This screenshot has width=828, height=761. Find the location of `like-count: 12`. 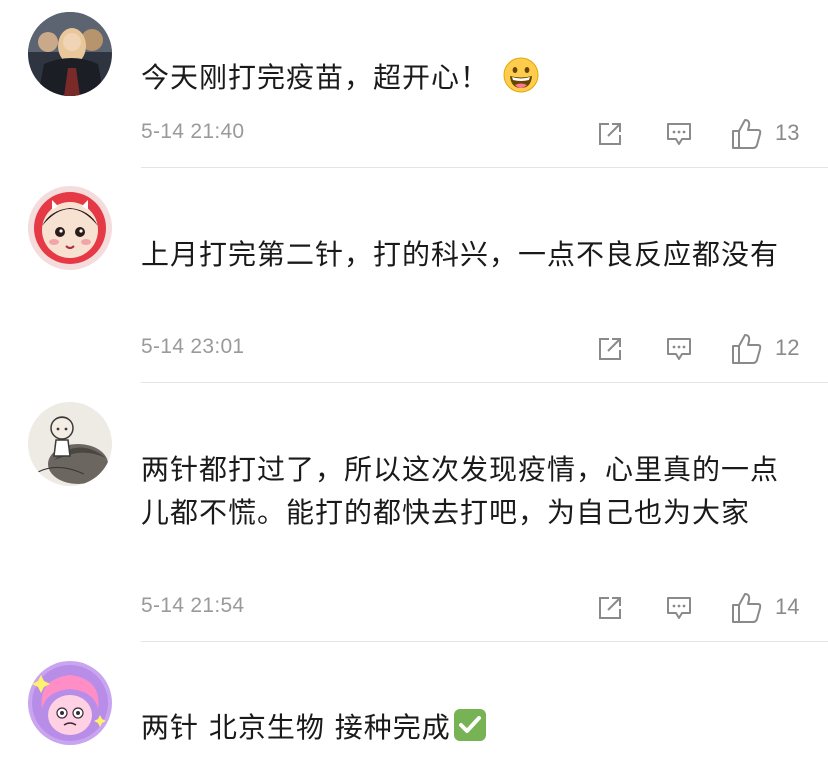

like-count: 12 is located at coordinates (787, 347).